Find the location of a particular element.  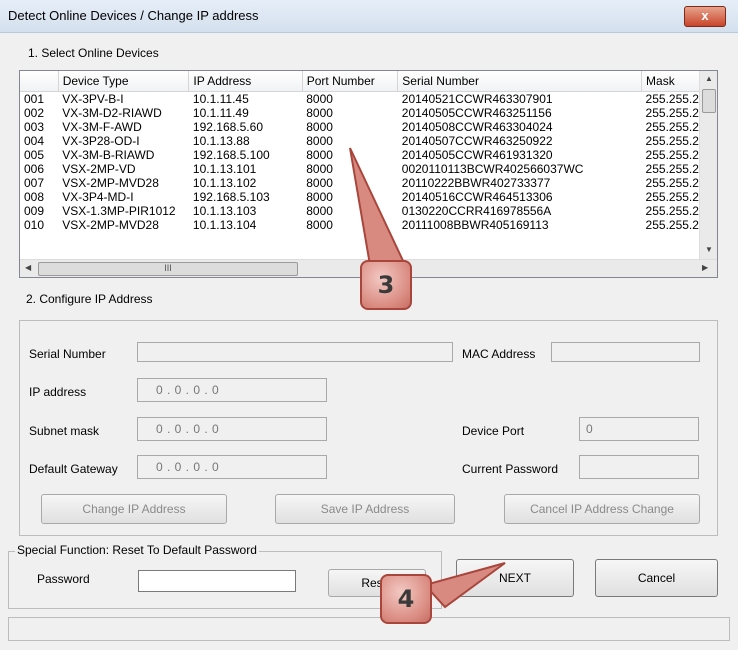

password-label: Password is located at coordinates (63, 579).